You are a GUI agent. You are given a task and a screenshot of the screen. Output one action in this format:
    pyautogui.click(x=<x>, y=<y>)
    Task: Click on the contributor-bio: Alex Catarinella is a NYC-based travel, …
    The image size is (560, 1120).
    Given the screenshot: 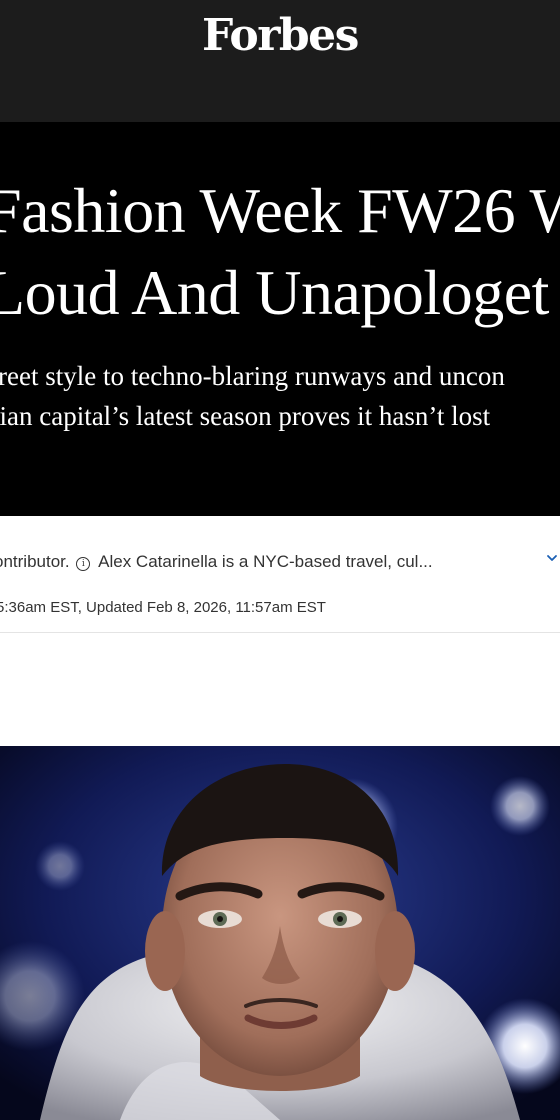 What is the action you would take?
    pyautogui.click(x=265, y=561)
    